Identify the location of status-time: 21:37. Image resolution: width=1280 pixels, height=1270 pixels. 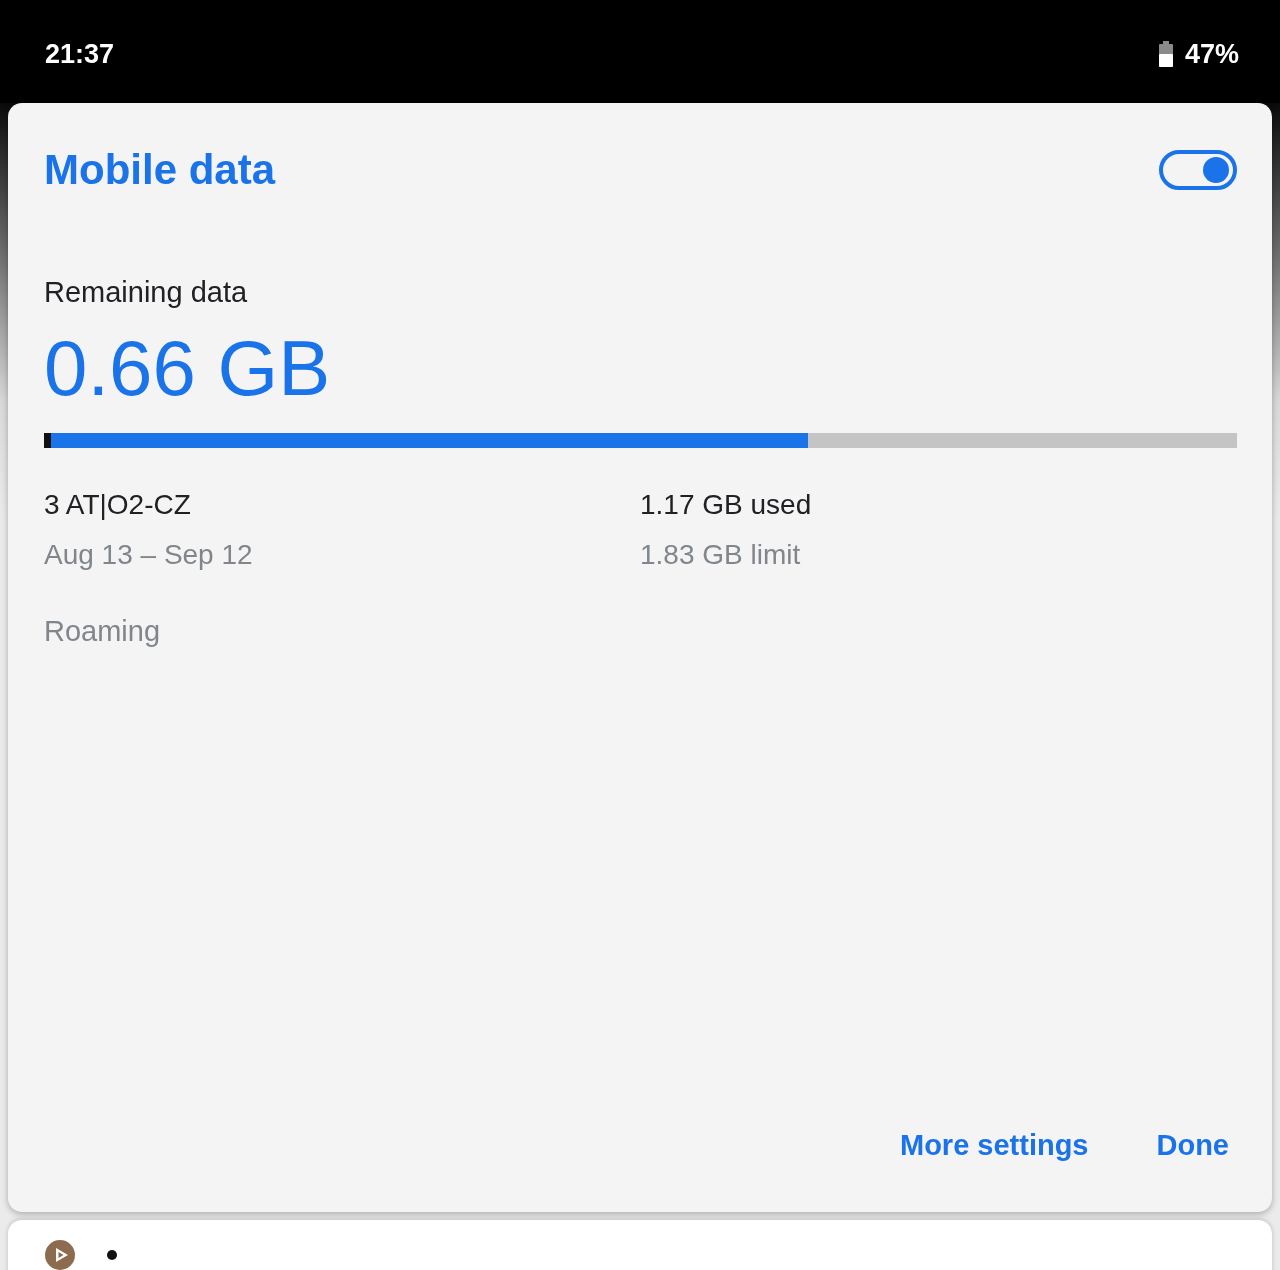
(80, 53).